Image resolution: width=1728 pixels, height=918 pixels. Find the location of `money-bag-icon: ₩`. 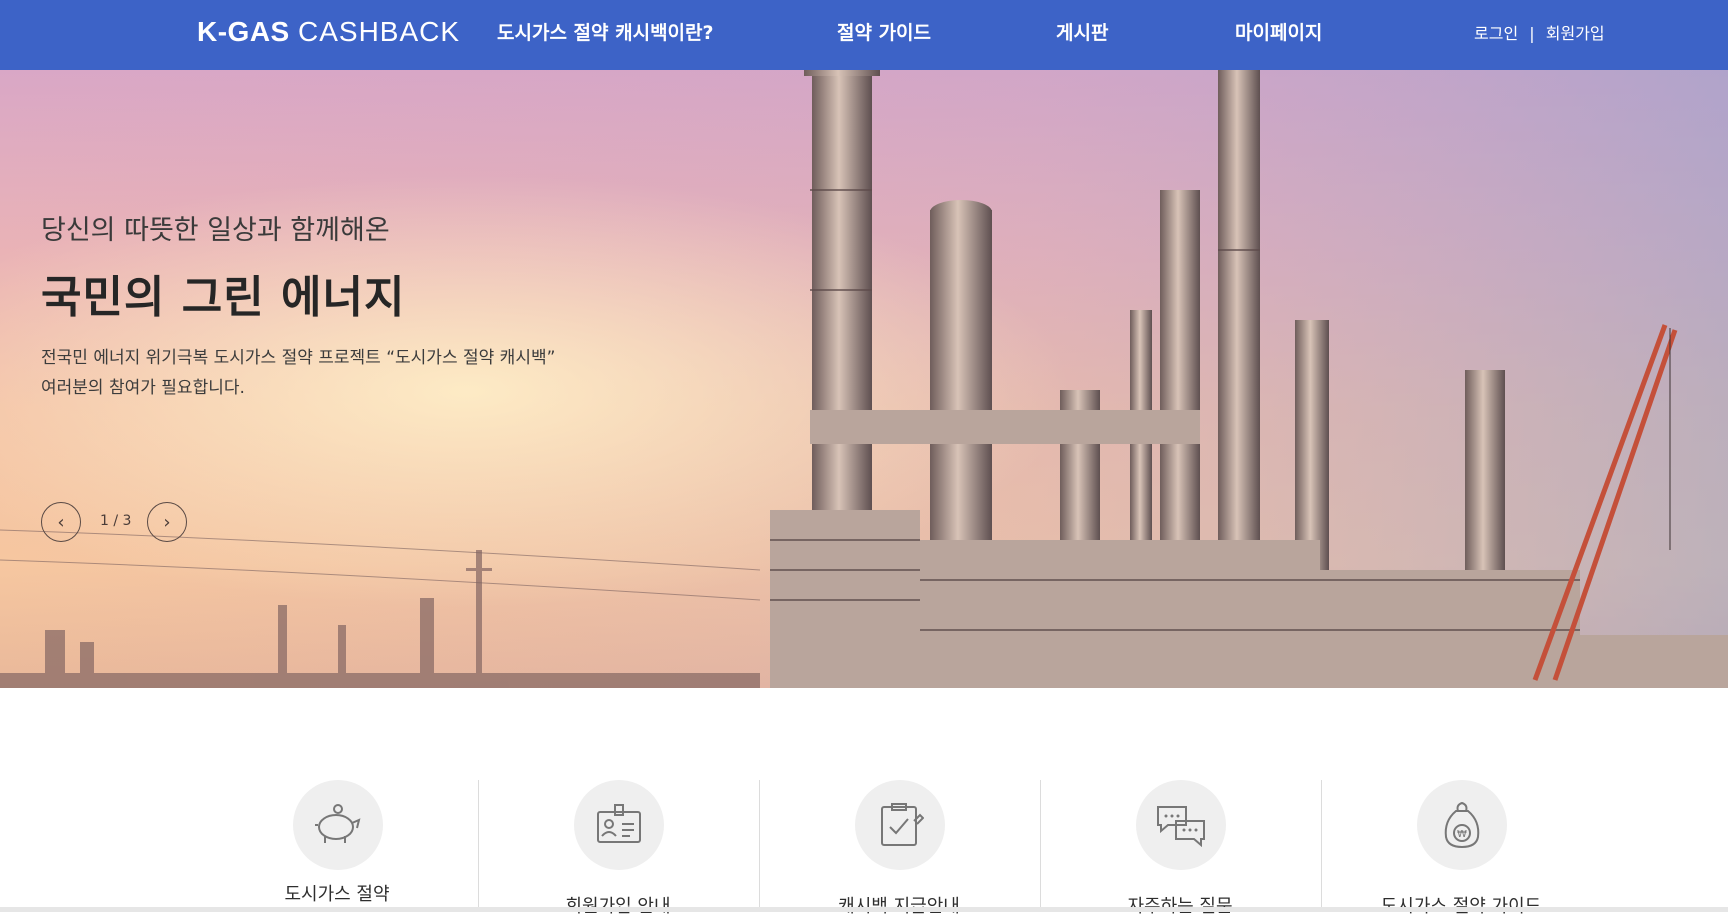

money-bag-icon: ₩ is located at coordinates (1462, 825).